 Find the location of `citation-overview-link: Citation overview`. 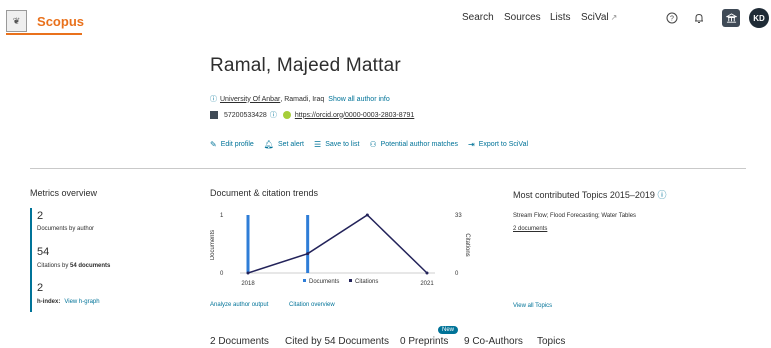

citation-overview-link: Citation overview is located at coordinates (312, 305).